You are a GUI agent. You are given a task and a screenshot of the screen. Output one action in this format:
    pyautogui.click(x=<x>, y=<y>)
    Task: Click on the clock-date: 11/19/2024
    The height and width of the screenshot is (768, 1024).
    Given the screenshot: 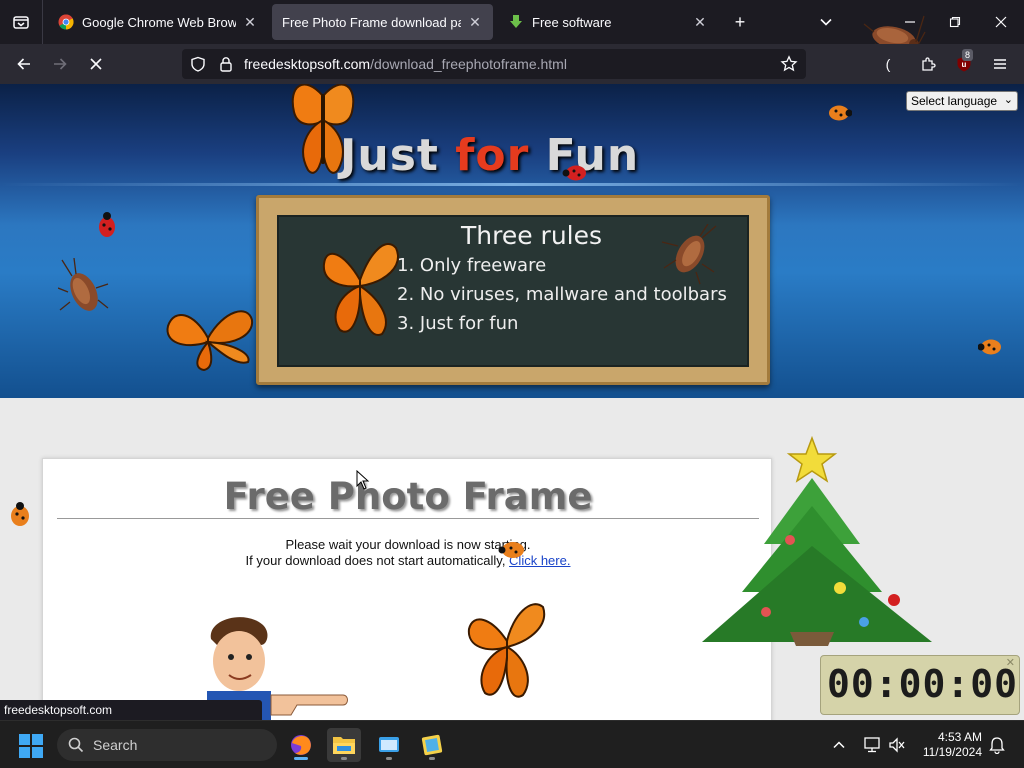 What is the action you would take?
    pyautogui.click(x=952, y=752)
    